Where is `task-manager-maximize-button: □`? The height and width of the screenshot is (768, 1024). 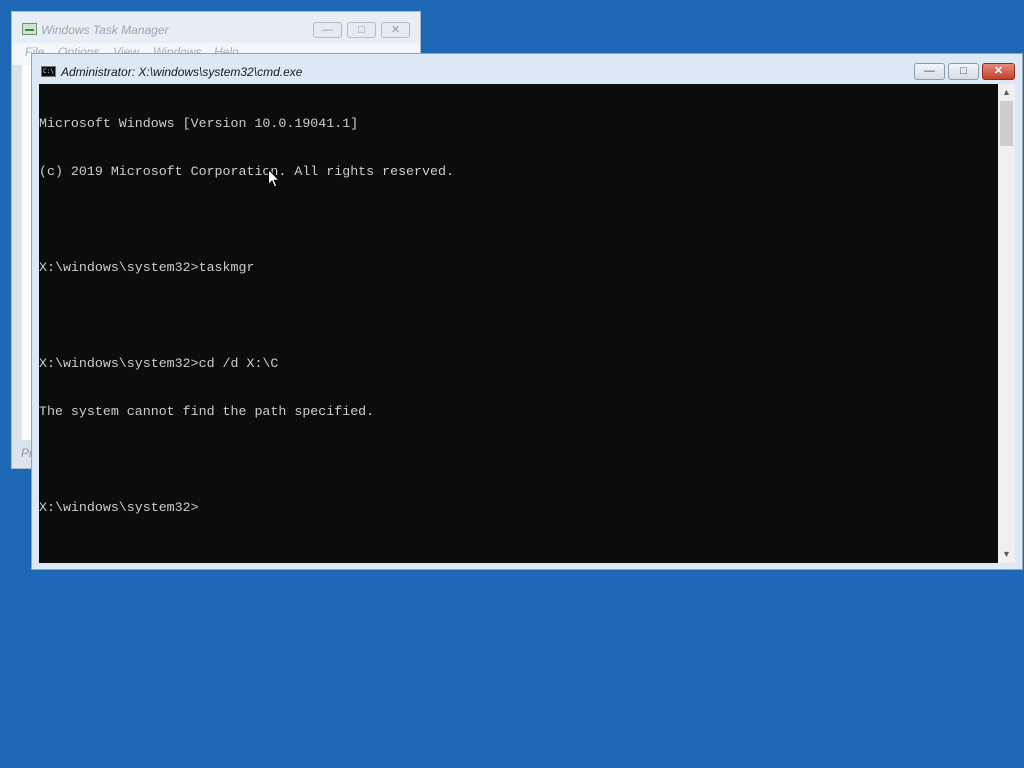 task-manager-maximize-button: □ is located at coordinates (361, 30).